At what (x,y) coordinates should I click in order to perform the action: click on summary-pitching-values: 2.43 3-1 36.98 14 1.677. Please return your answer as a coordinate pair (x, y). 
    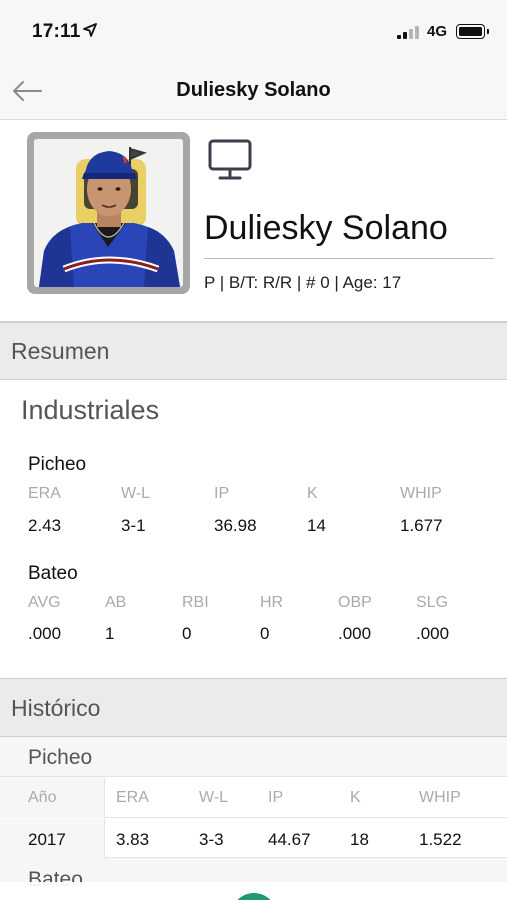
    Looking at the image, I should click on (253, 528).